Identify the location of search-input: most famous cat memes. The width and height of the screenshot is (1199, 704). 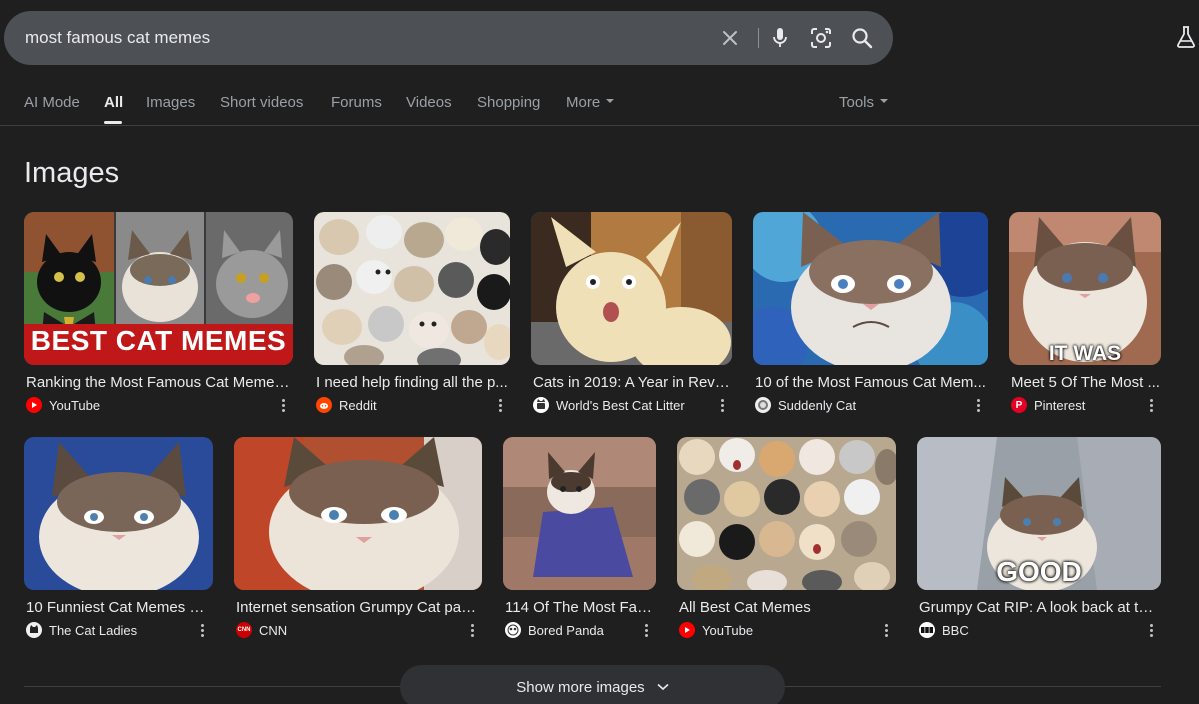
(117, 38).